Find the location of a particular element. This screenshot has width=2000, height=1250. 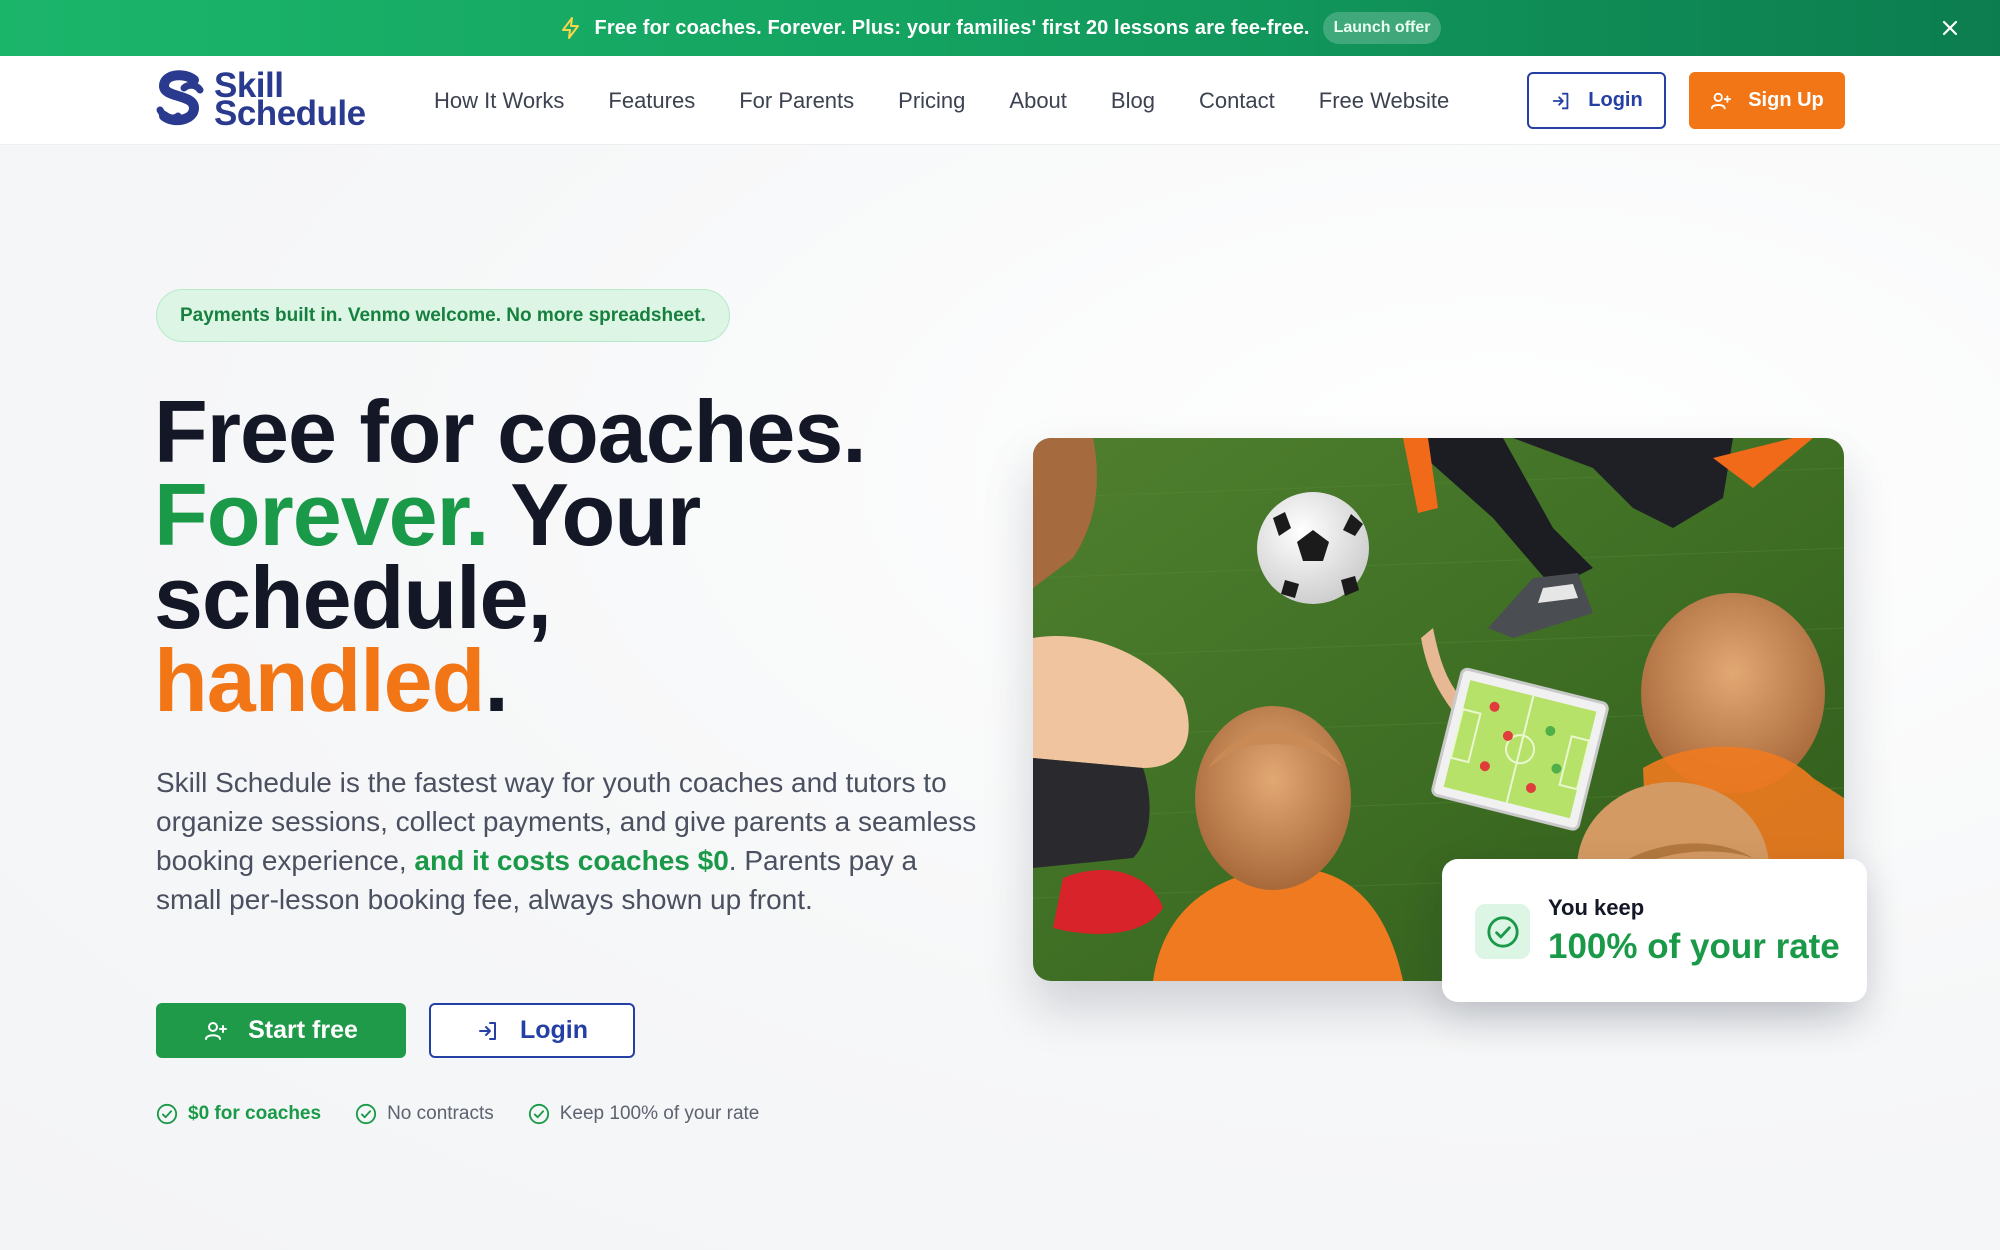

perk-label: $0 for coaches is located at coordinates (255, 1113).